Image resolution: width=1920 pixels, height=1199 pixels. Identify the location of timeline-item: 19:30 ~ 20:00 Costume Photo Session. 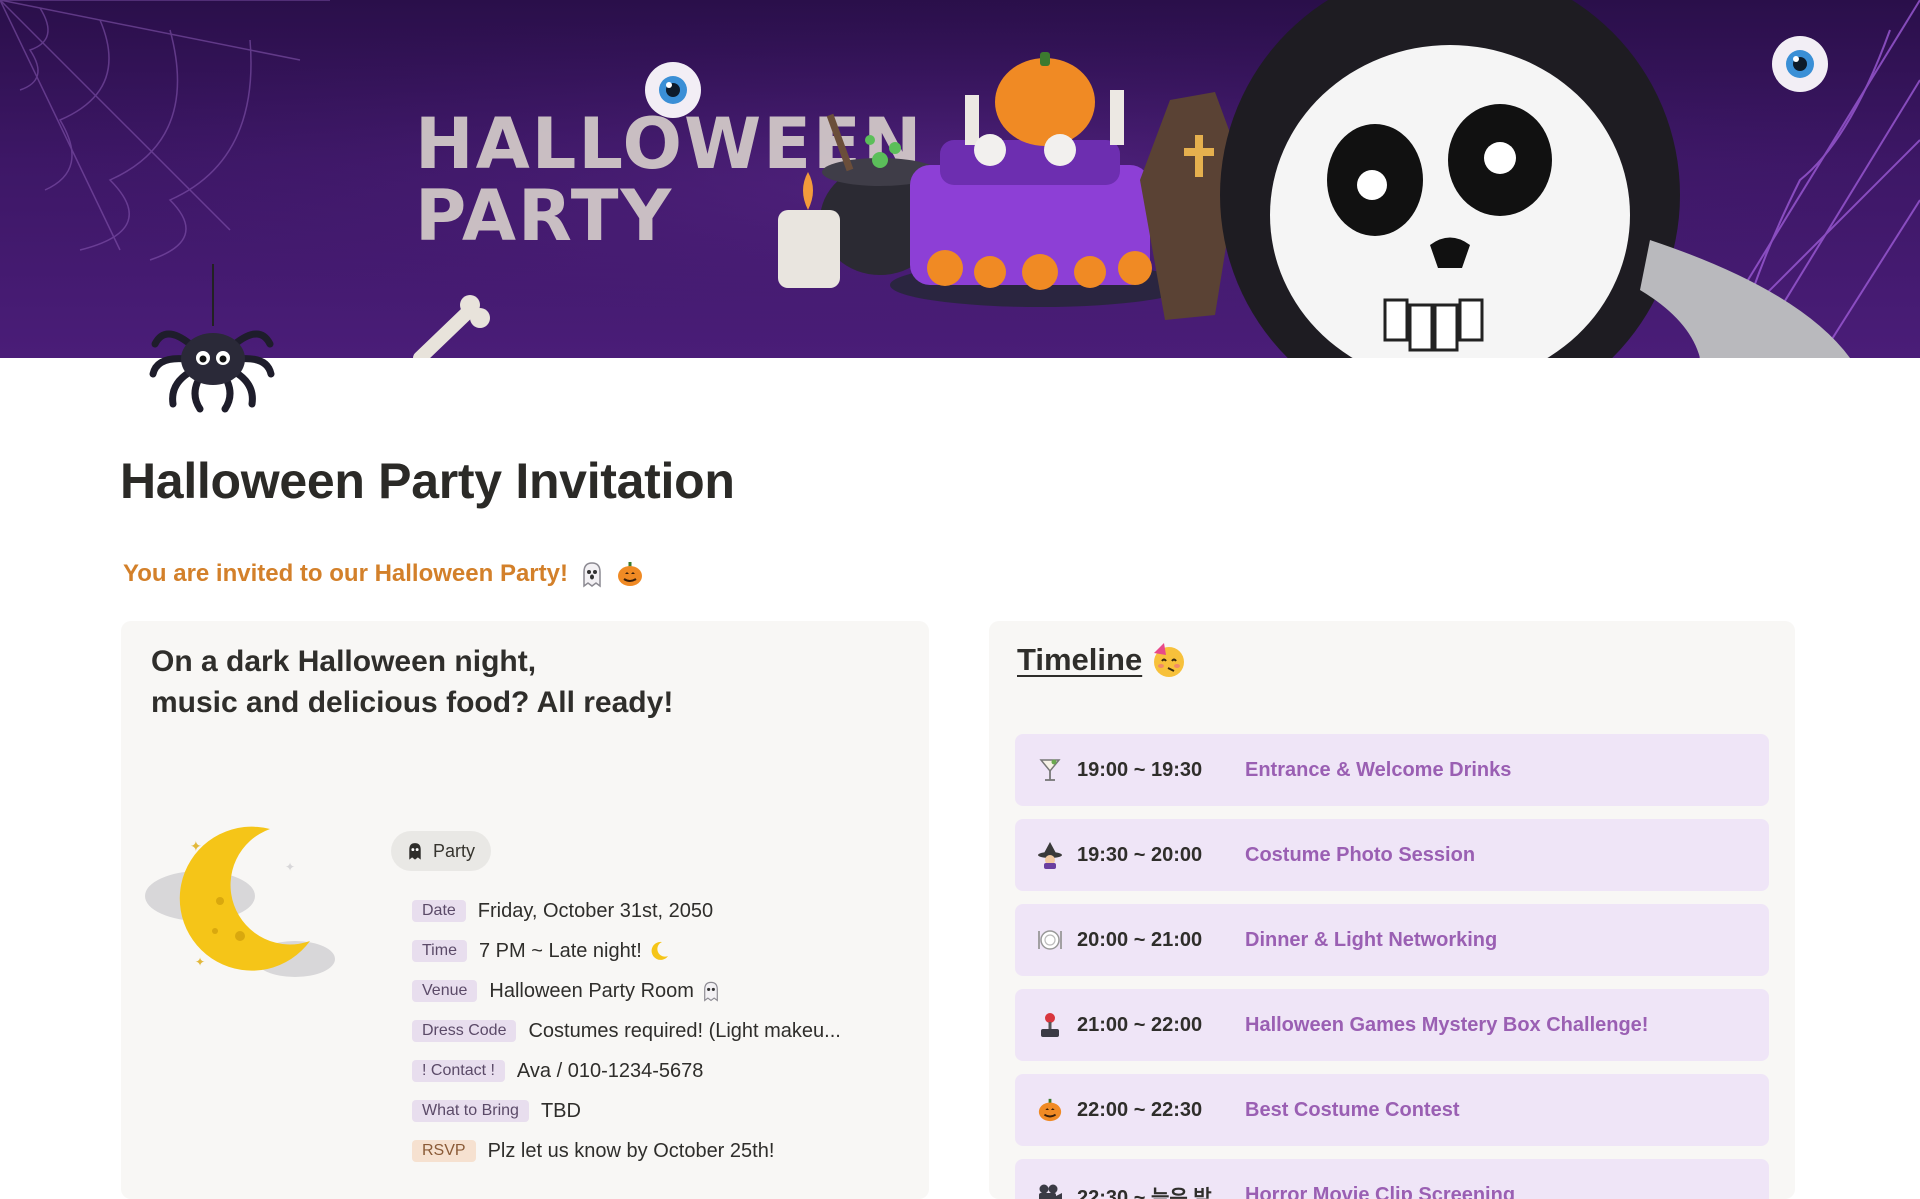
(1392, 855).